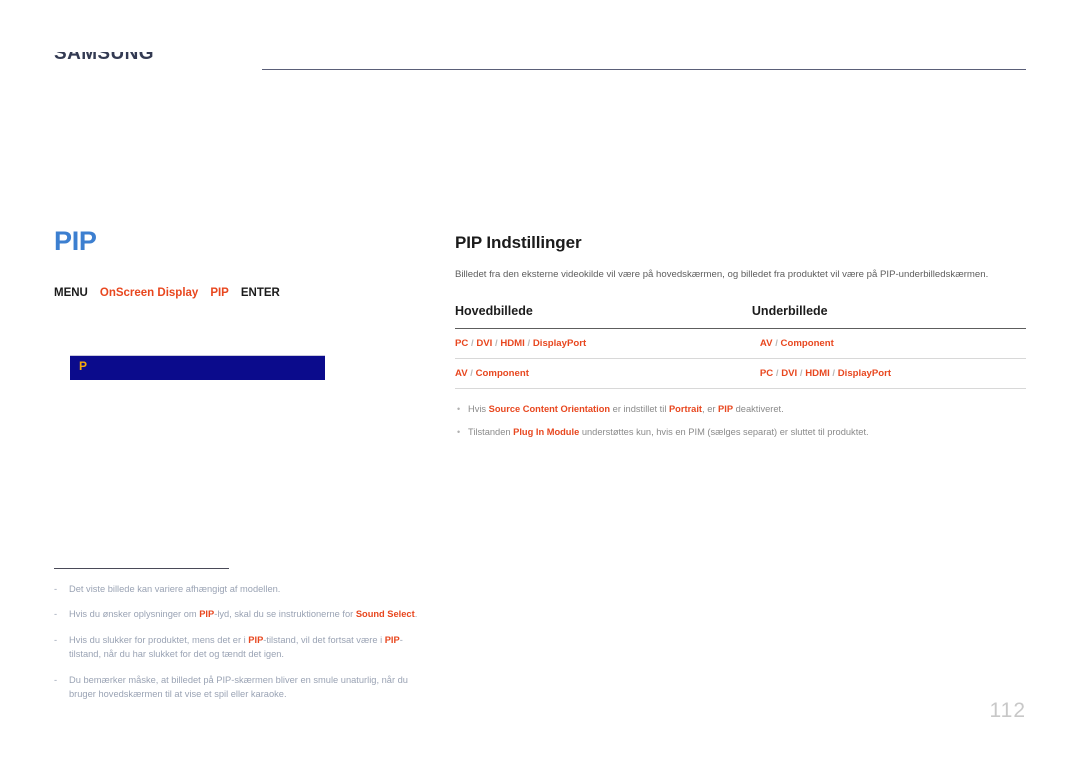  I want to click on running-head-clip: SAMSUNG, so click(149, 60).